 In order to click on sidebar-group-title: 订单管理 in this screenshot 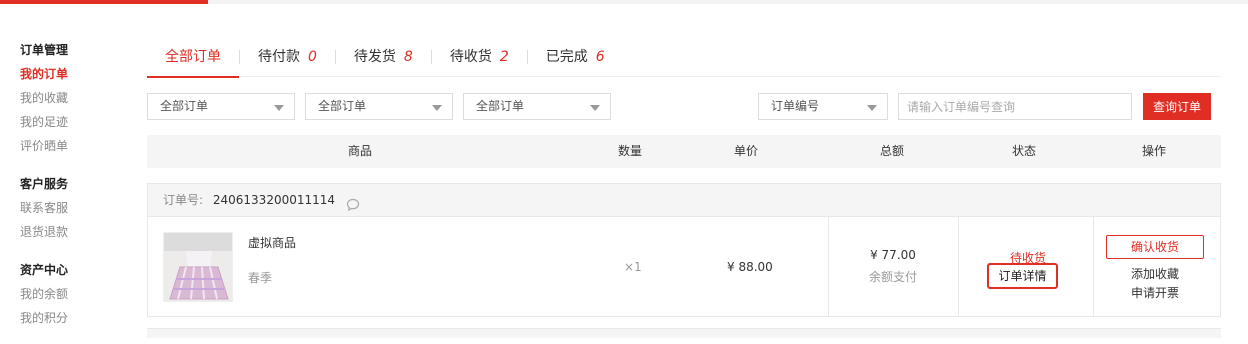, I will do `click(44, 50)`.